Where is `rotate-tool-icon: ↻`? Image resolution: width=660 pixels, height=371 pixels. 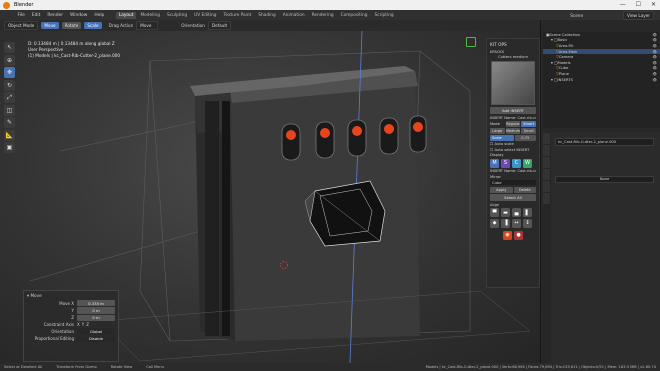
rotate-tool-icon: ↻ is located at coordinates (9, 85).